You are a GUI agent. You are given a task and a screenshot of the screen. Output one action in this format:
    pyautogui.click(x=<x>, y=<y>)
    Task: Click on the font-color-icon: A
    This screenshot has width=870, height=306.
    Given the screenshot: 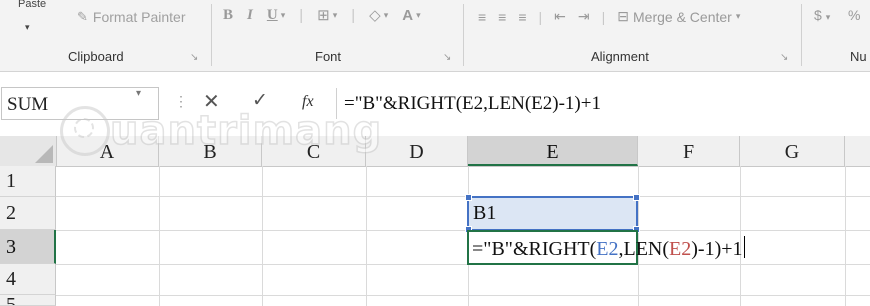 What is the action you would take?
    pyautogui.click(x=408, y=15)
    